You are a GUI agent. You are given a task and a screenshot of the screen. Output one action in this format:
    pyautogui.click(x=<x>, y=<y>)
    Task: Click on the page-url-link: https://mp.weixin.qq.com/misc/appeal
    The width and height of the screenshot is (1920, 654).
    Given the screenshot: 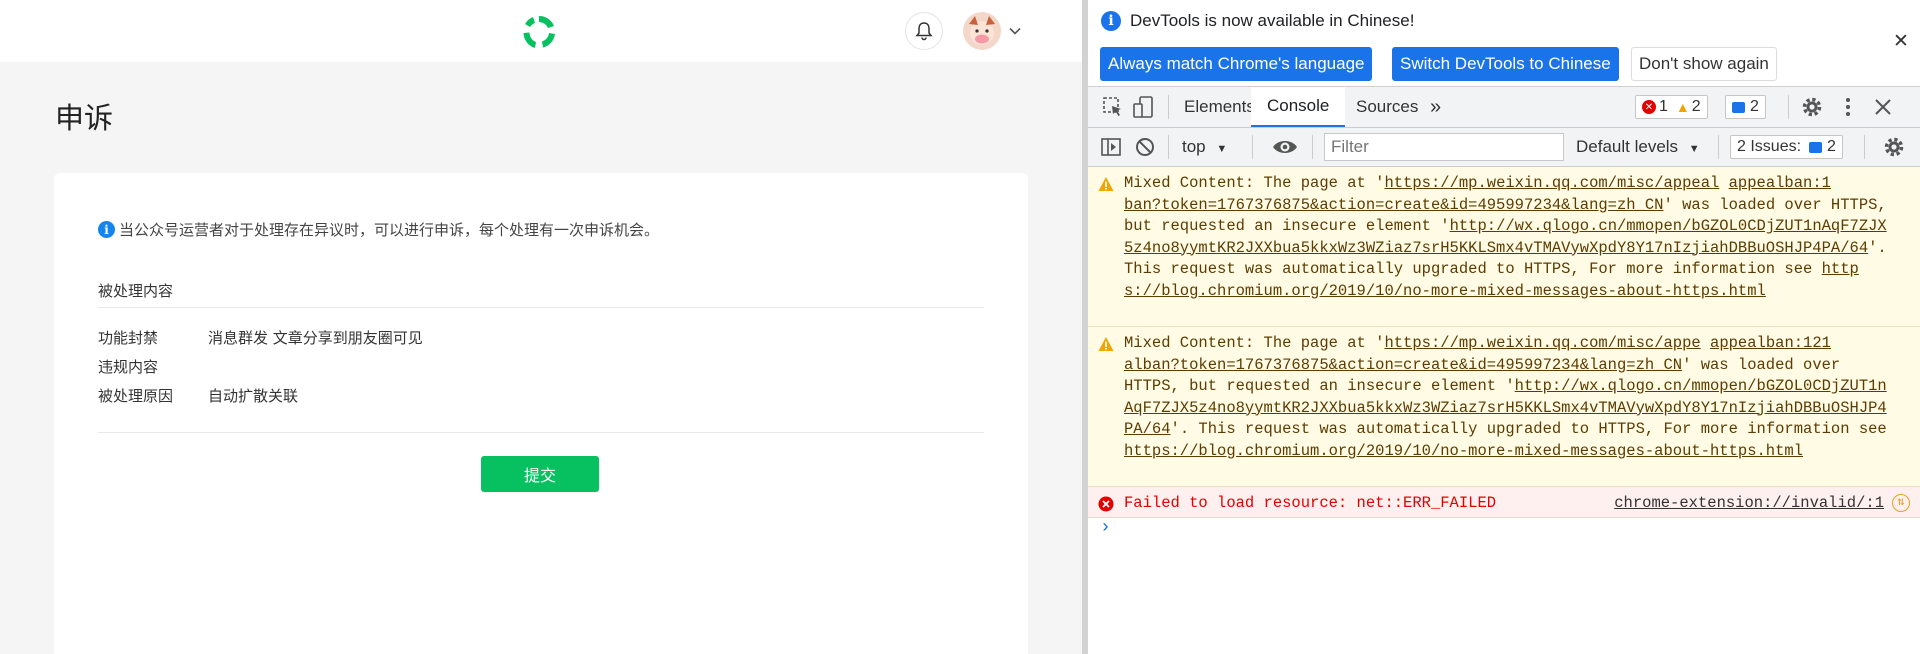 What is the action you would take?
    pyautogui.click(x=1551, y=183)
    